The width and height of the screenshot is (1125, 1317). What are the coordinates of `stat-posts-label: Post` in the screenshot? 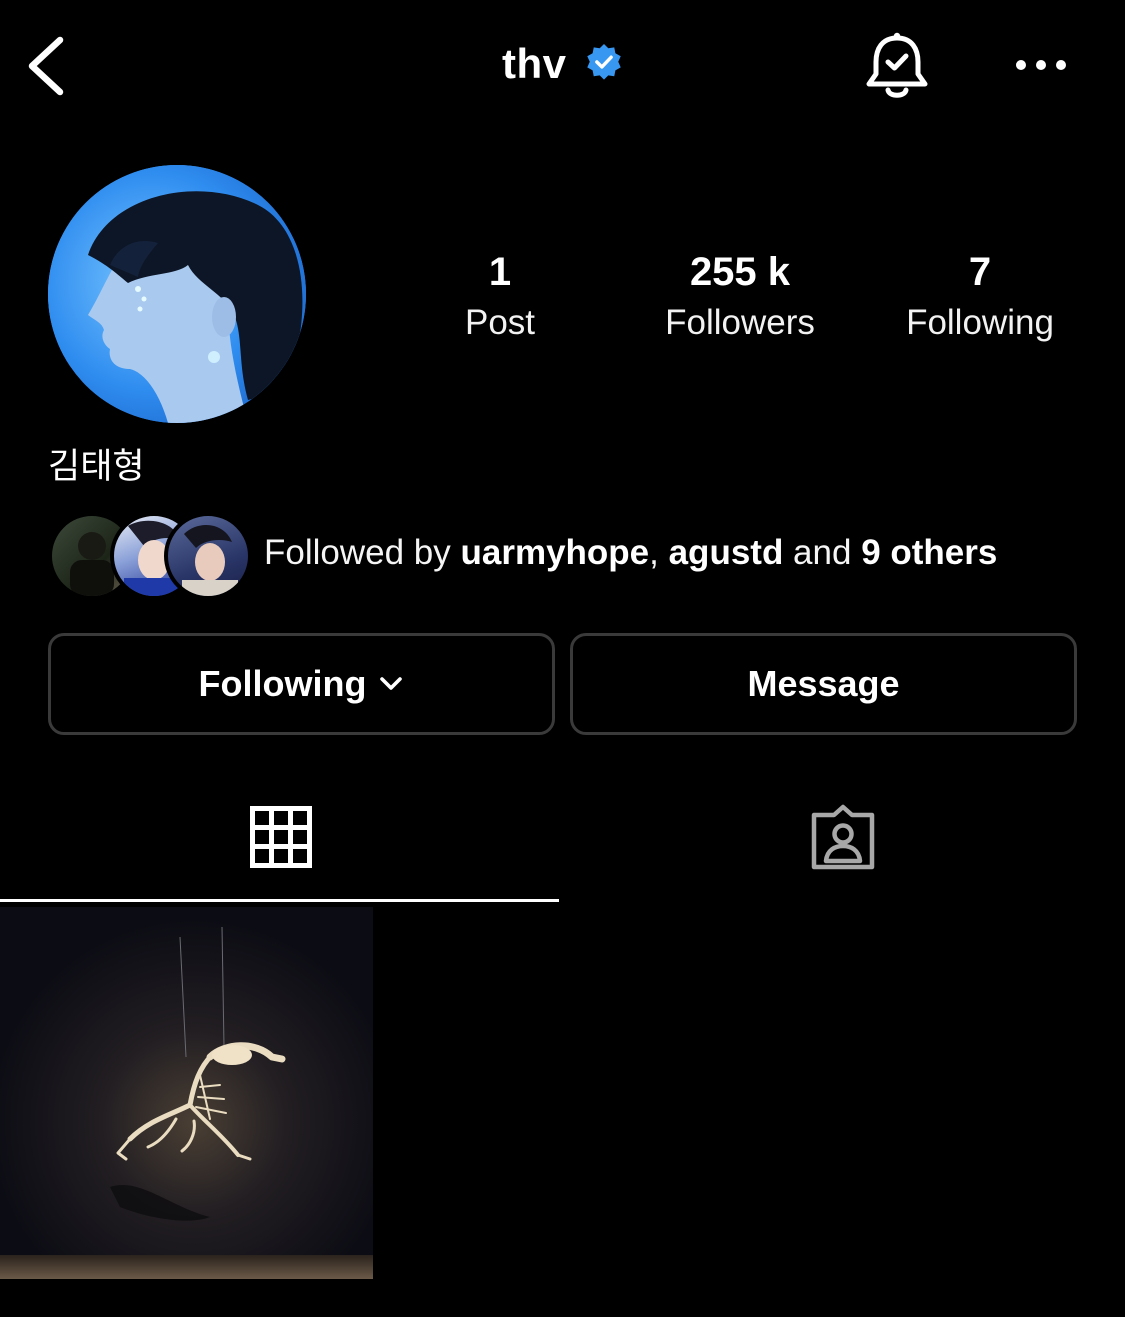 It's located at (500, 322).